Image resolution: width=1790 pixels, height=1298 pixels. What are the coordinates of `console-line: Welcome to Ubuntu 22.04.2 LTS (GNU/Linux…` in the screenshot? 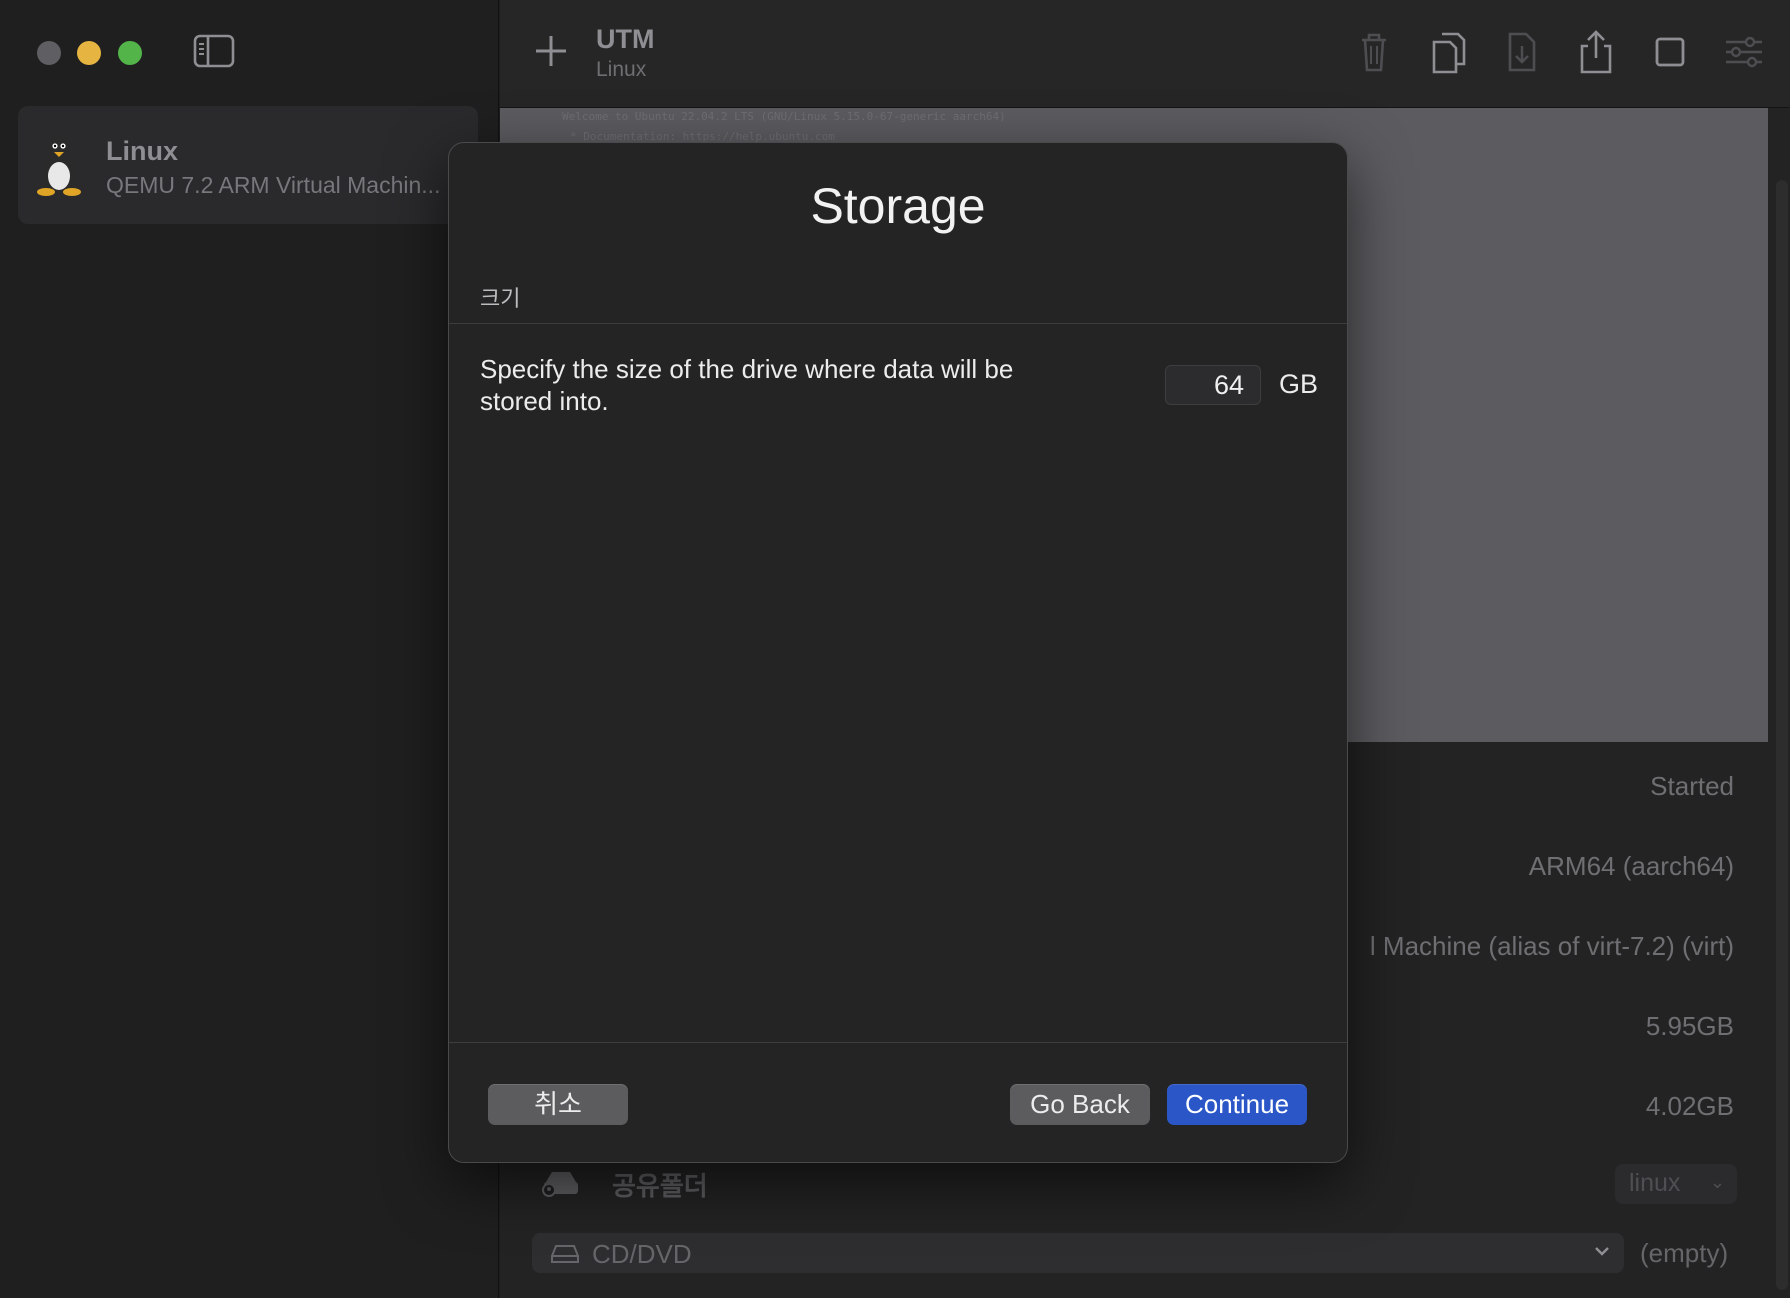 It's located at (784, 116).